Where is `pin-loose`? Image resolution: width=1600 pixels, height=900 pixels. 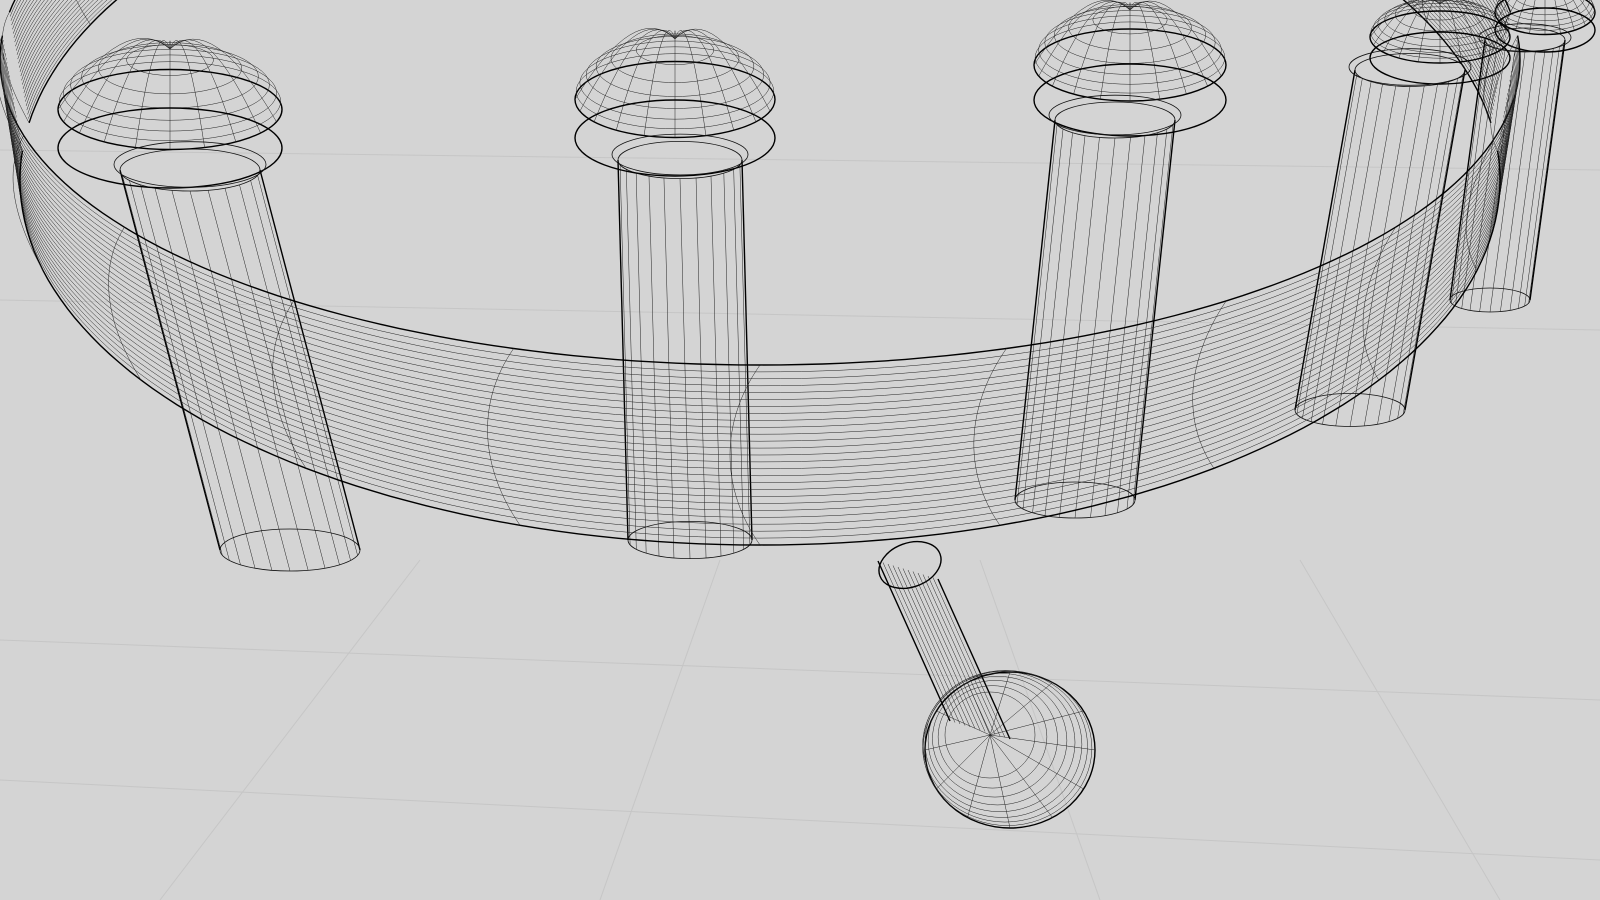
pin-loose is located at coordinates (984, 681).